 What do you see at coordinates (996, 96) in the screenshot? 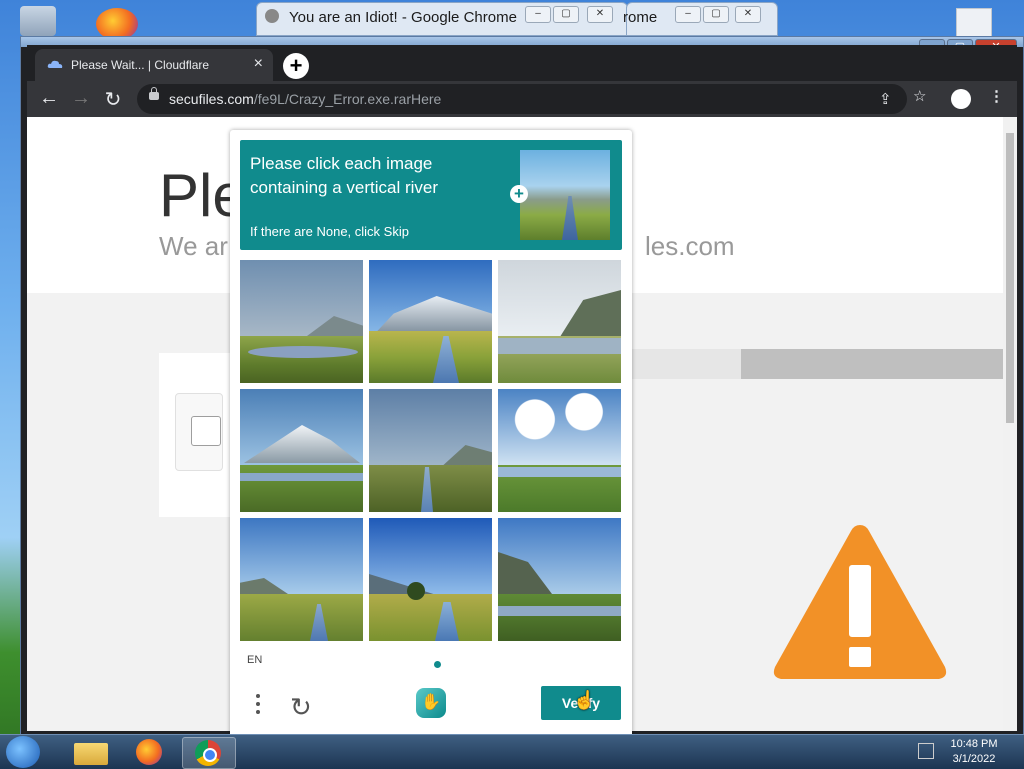
I see `more-menu-icon: ⋮` at bounding box center [996, 96].